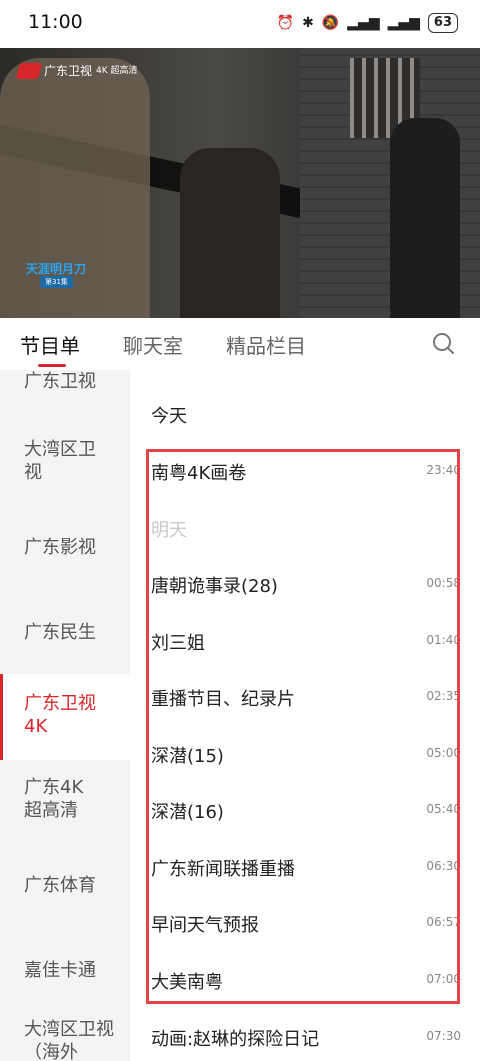  Describe the element at coordinates (443, 979) in the screenshot. I see `program-time: 07:00` at that location.